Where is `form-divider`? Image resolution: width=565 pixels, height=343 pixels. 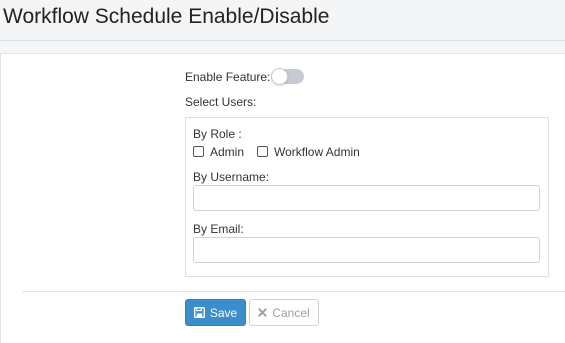 form-divider is located at coordinates (293, 291).